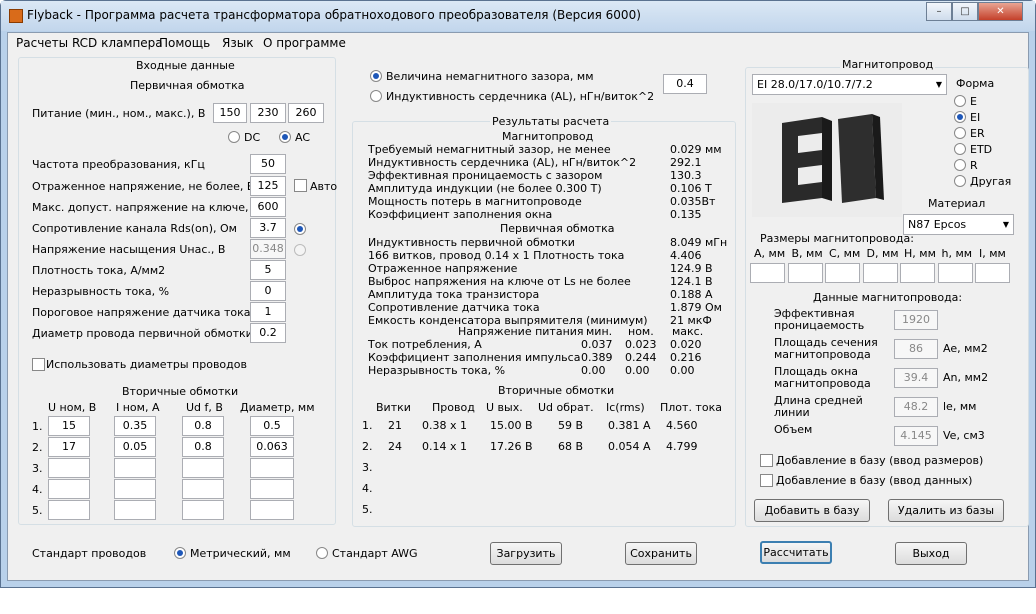  What do you see at coordinates (268, 186) in the screenshot?
I see `reflected-input: 125` at bounding box center [268, 186].